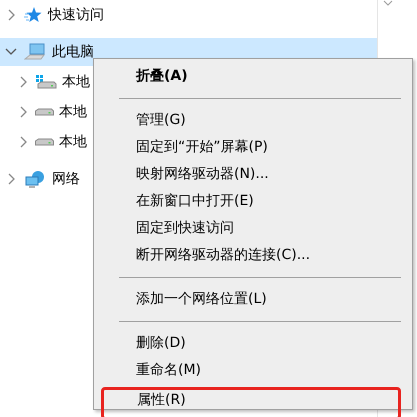 The image size is (417, 417). What do you see at coordinates (33, 15) in the screenshot?
I see `star-icon` at bounding box center [33, 15].